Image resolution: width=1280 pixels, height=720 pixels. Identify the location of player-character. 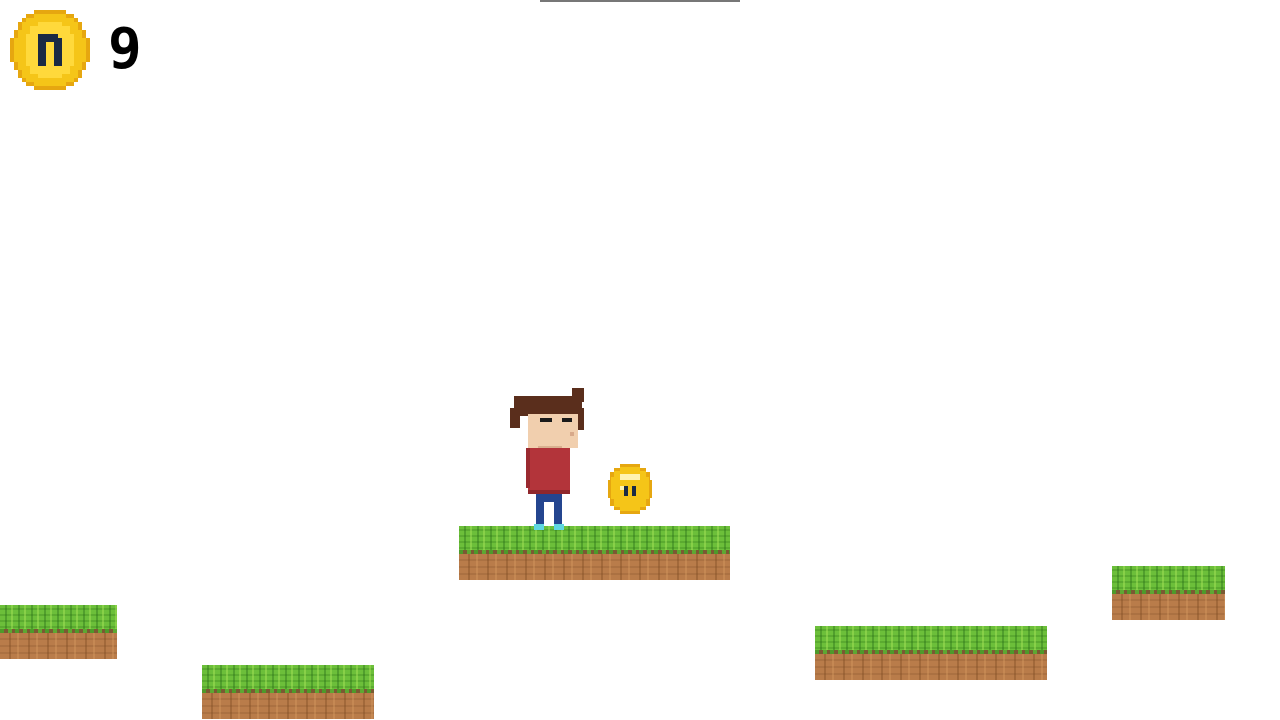
(547, 459).